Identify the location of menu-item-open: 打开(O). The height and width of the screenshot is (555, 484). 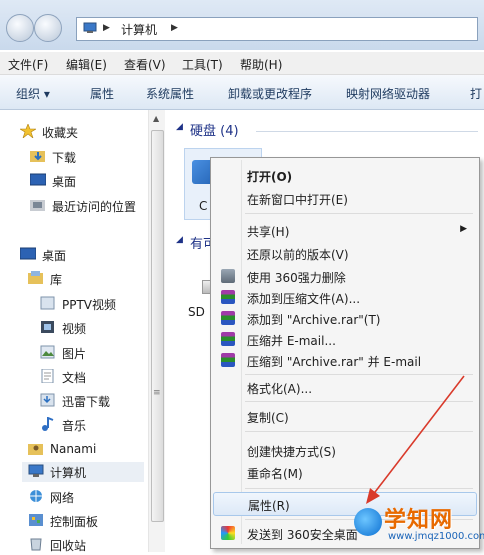
(344, 175).